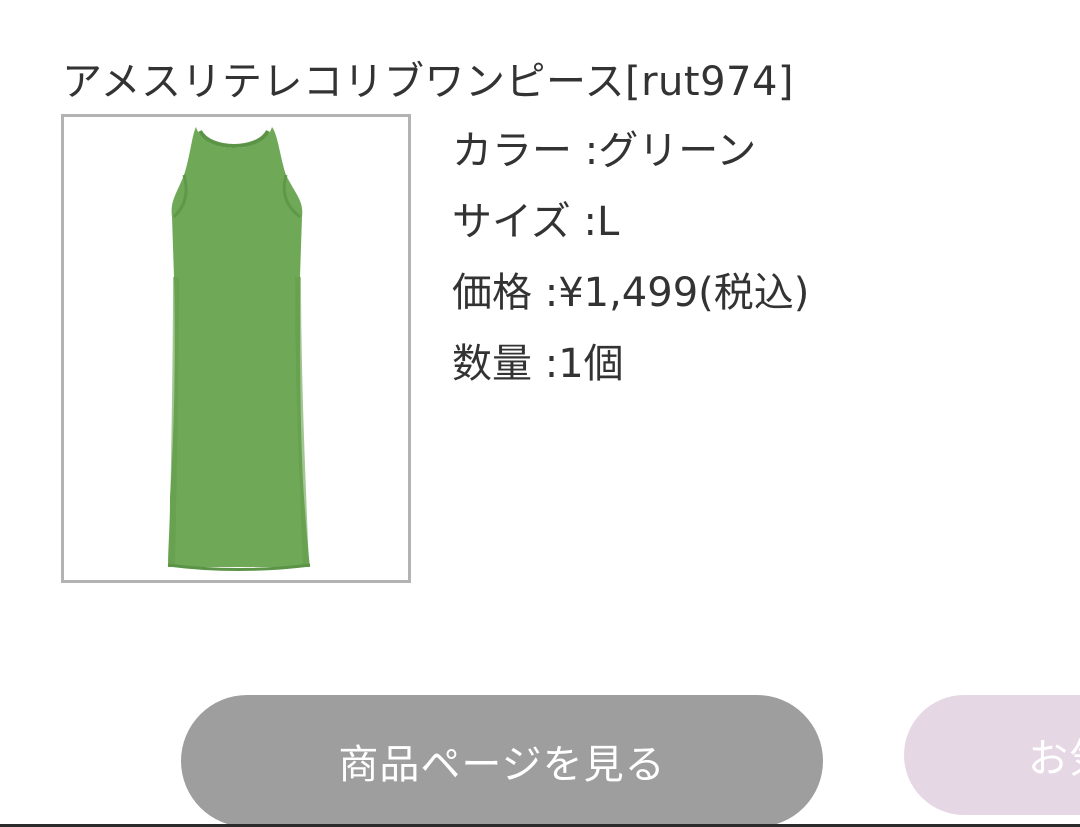  What do you see at coordinates (631, 293) in the screenshot?
I see `price-detail: 価格 :¥1,499(税込)` at bounding box center [631, 293].